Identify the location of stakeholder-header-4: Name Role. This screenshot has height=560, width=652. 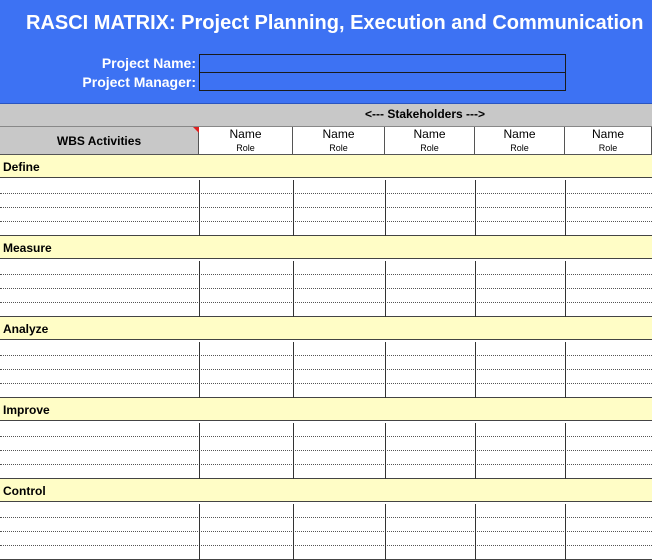
(520, 141).